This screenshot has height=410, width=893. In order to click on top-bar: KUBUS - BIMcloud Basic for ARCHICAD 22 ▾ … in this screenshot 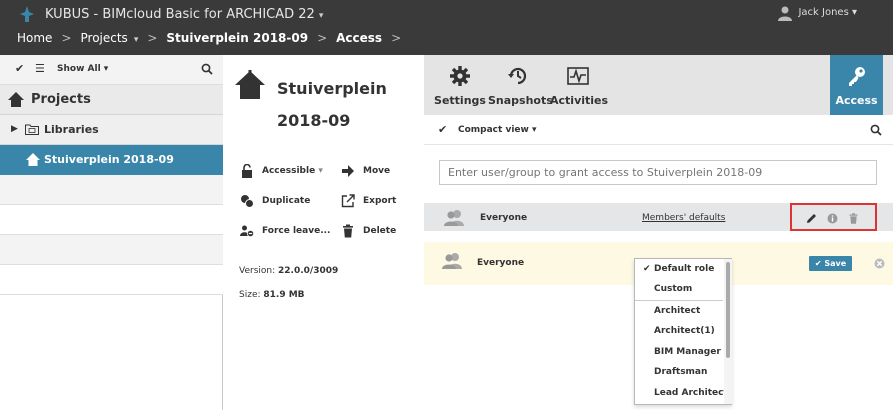, I will do `click(446, 27)`.